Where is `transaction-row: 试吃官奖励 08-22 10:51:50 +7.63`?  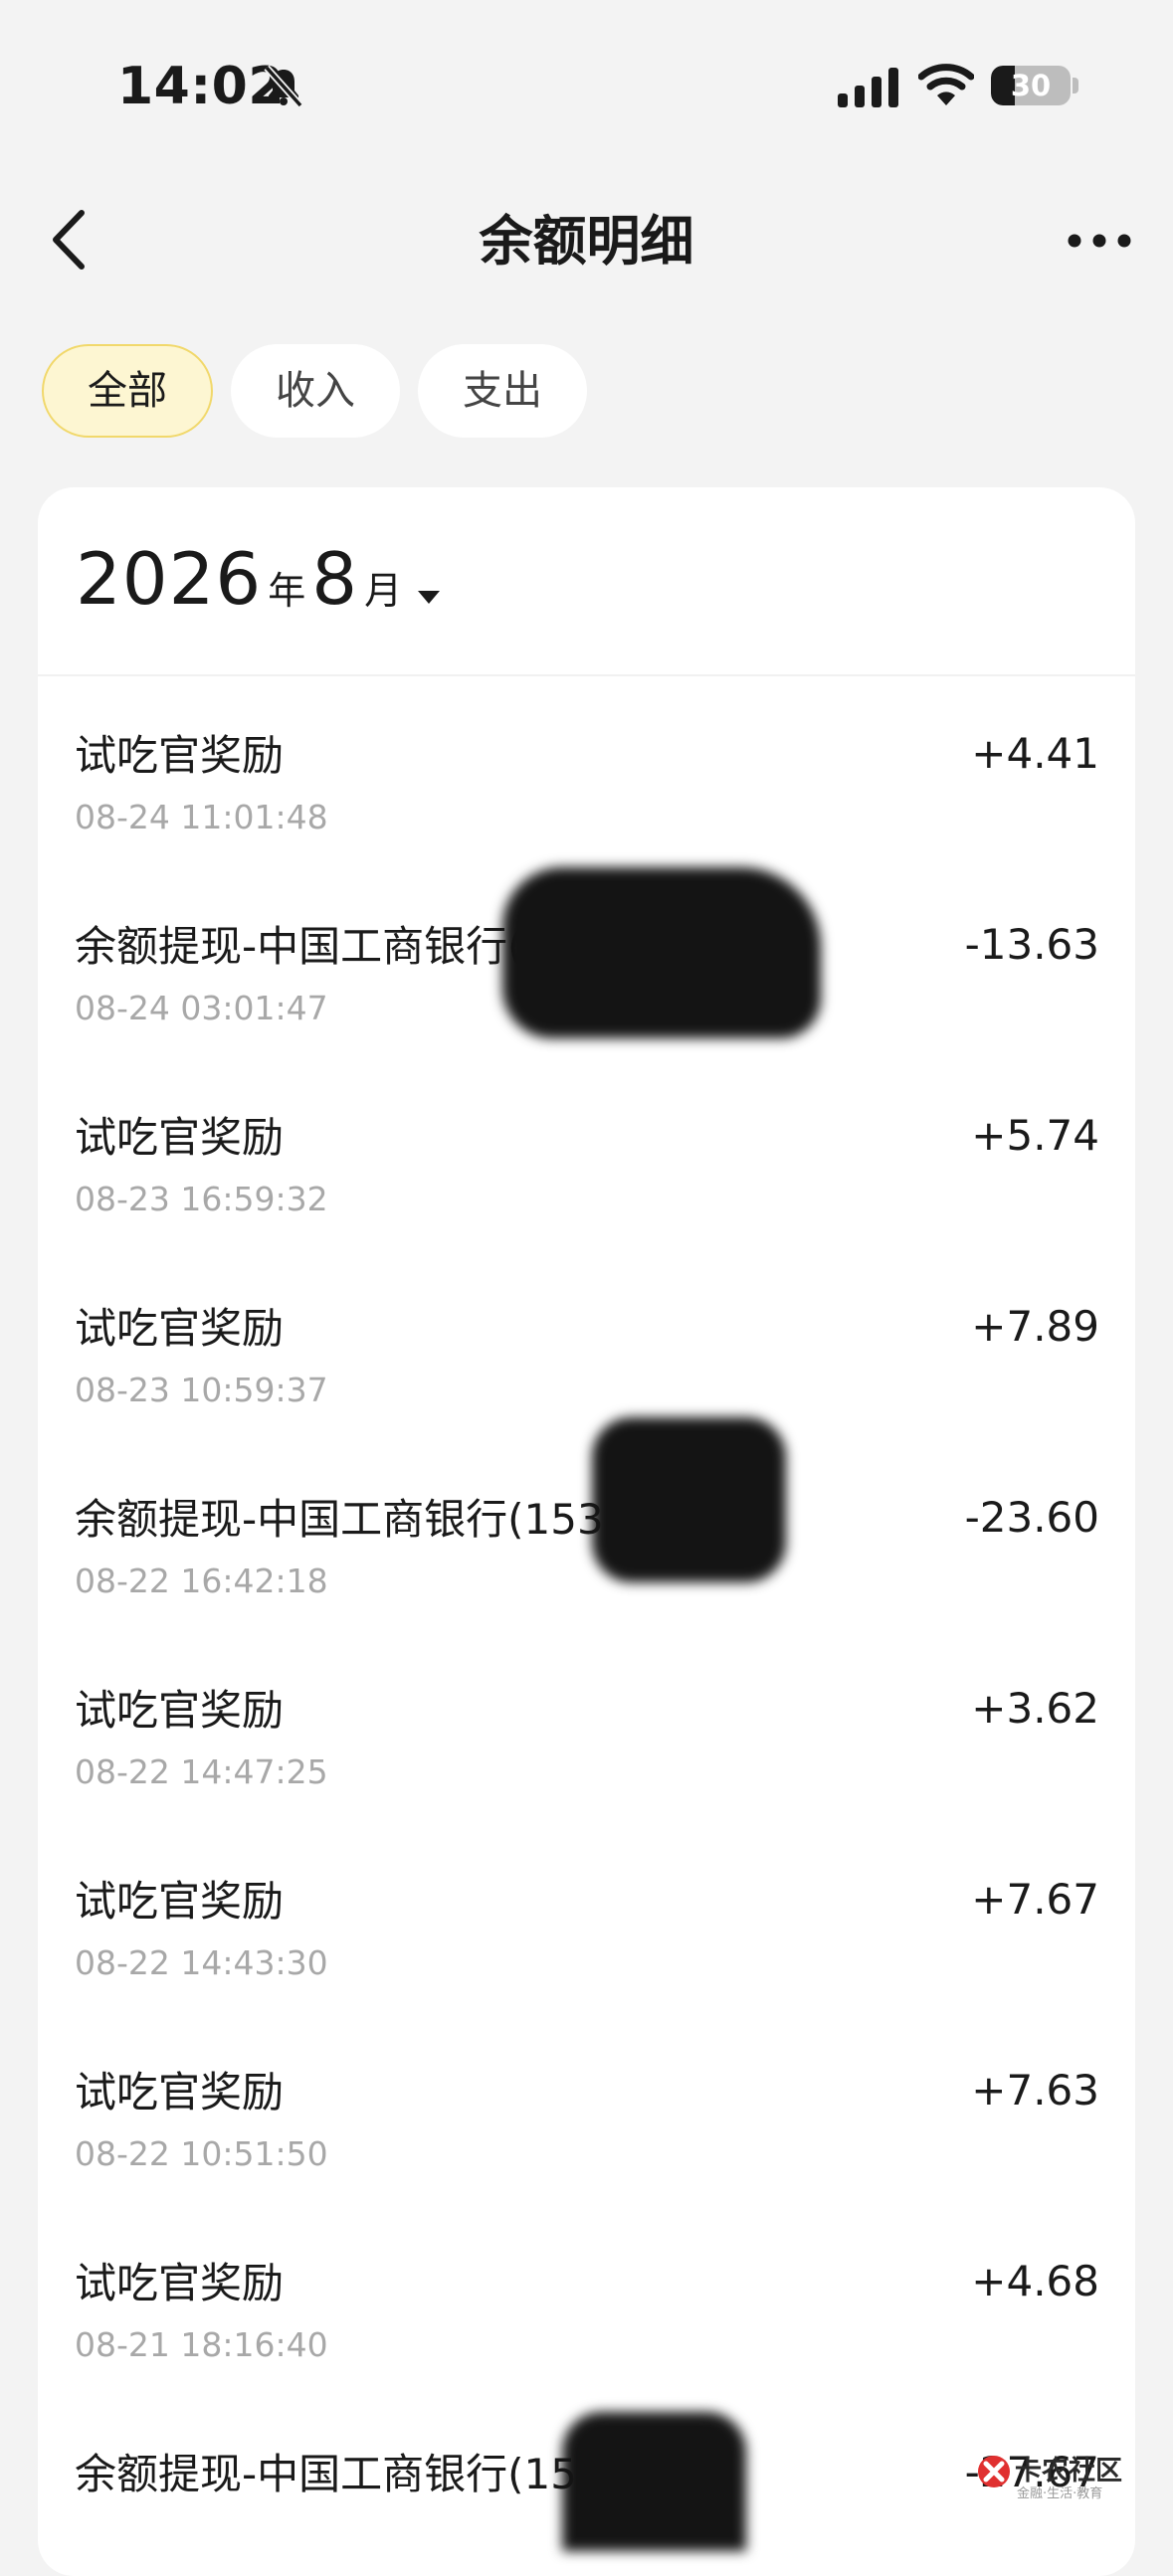
transaction-row: 试吃官奖励 08-22 10:51:50 +7.63 is located at coordinates (586, 2114).